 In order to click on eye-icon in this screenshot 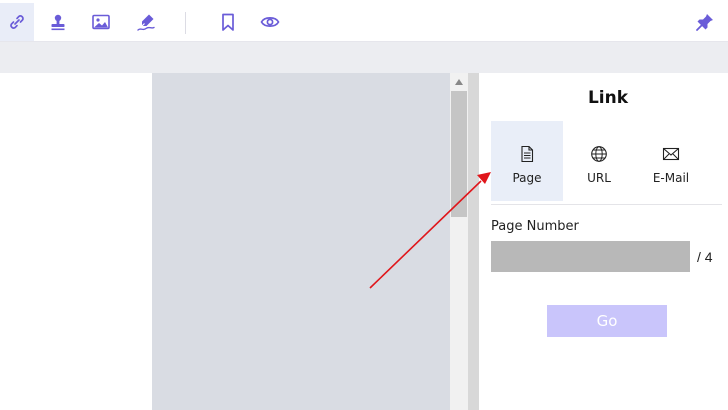, I will do `click(270, 22)`.